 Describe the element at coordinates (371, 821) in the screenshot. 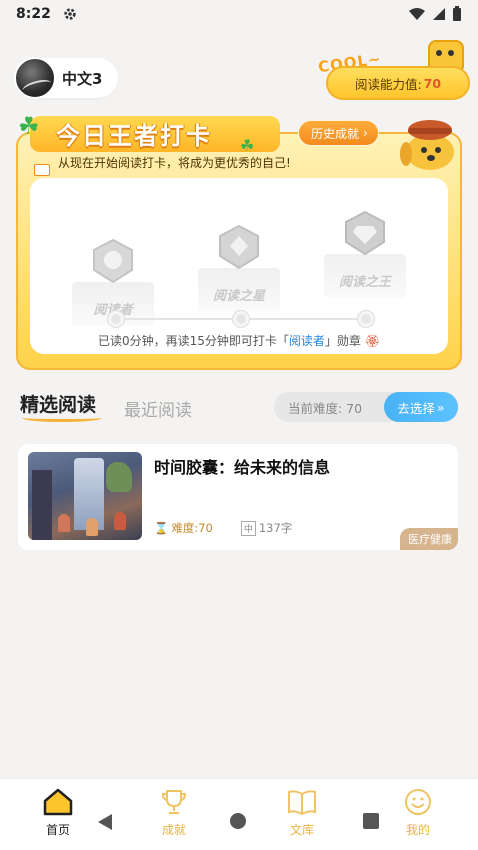

I see `system-recents-button` at that location.